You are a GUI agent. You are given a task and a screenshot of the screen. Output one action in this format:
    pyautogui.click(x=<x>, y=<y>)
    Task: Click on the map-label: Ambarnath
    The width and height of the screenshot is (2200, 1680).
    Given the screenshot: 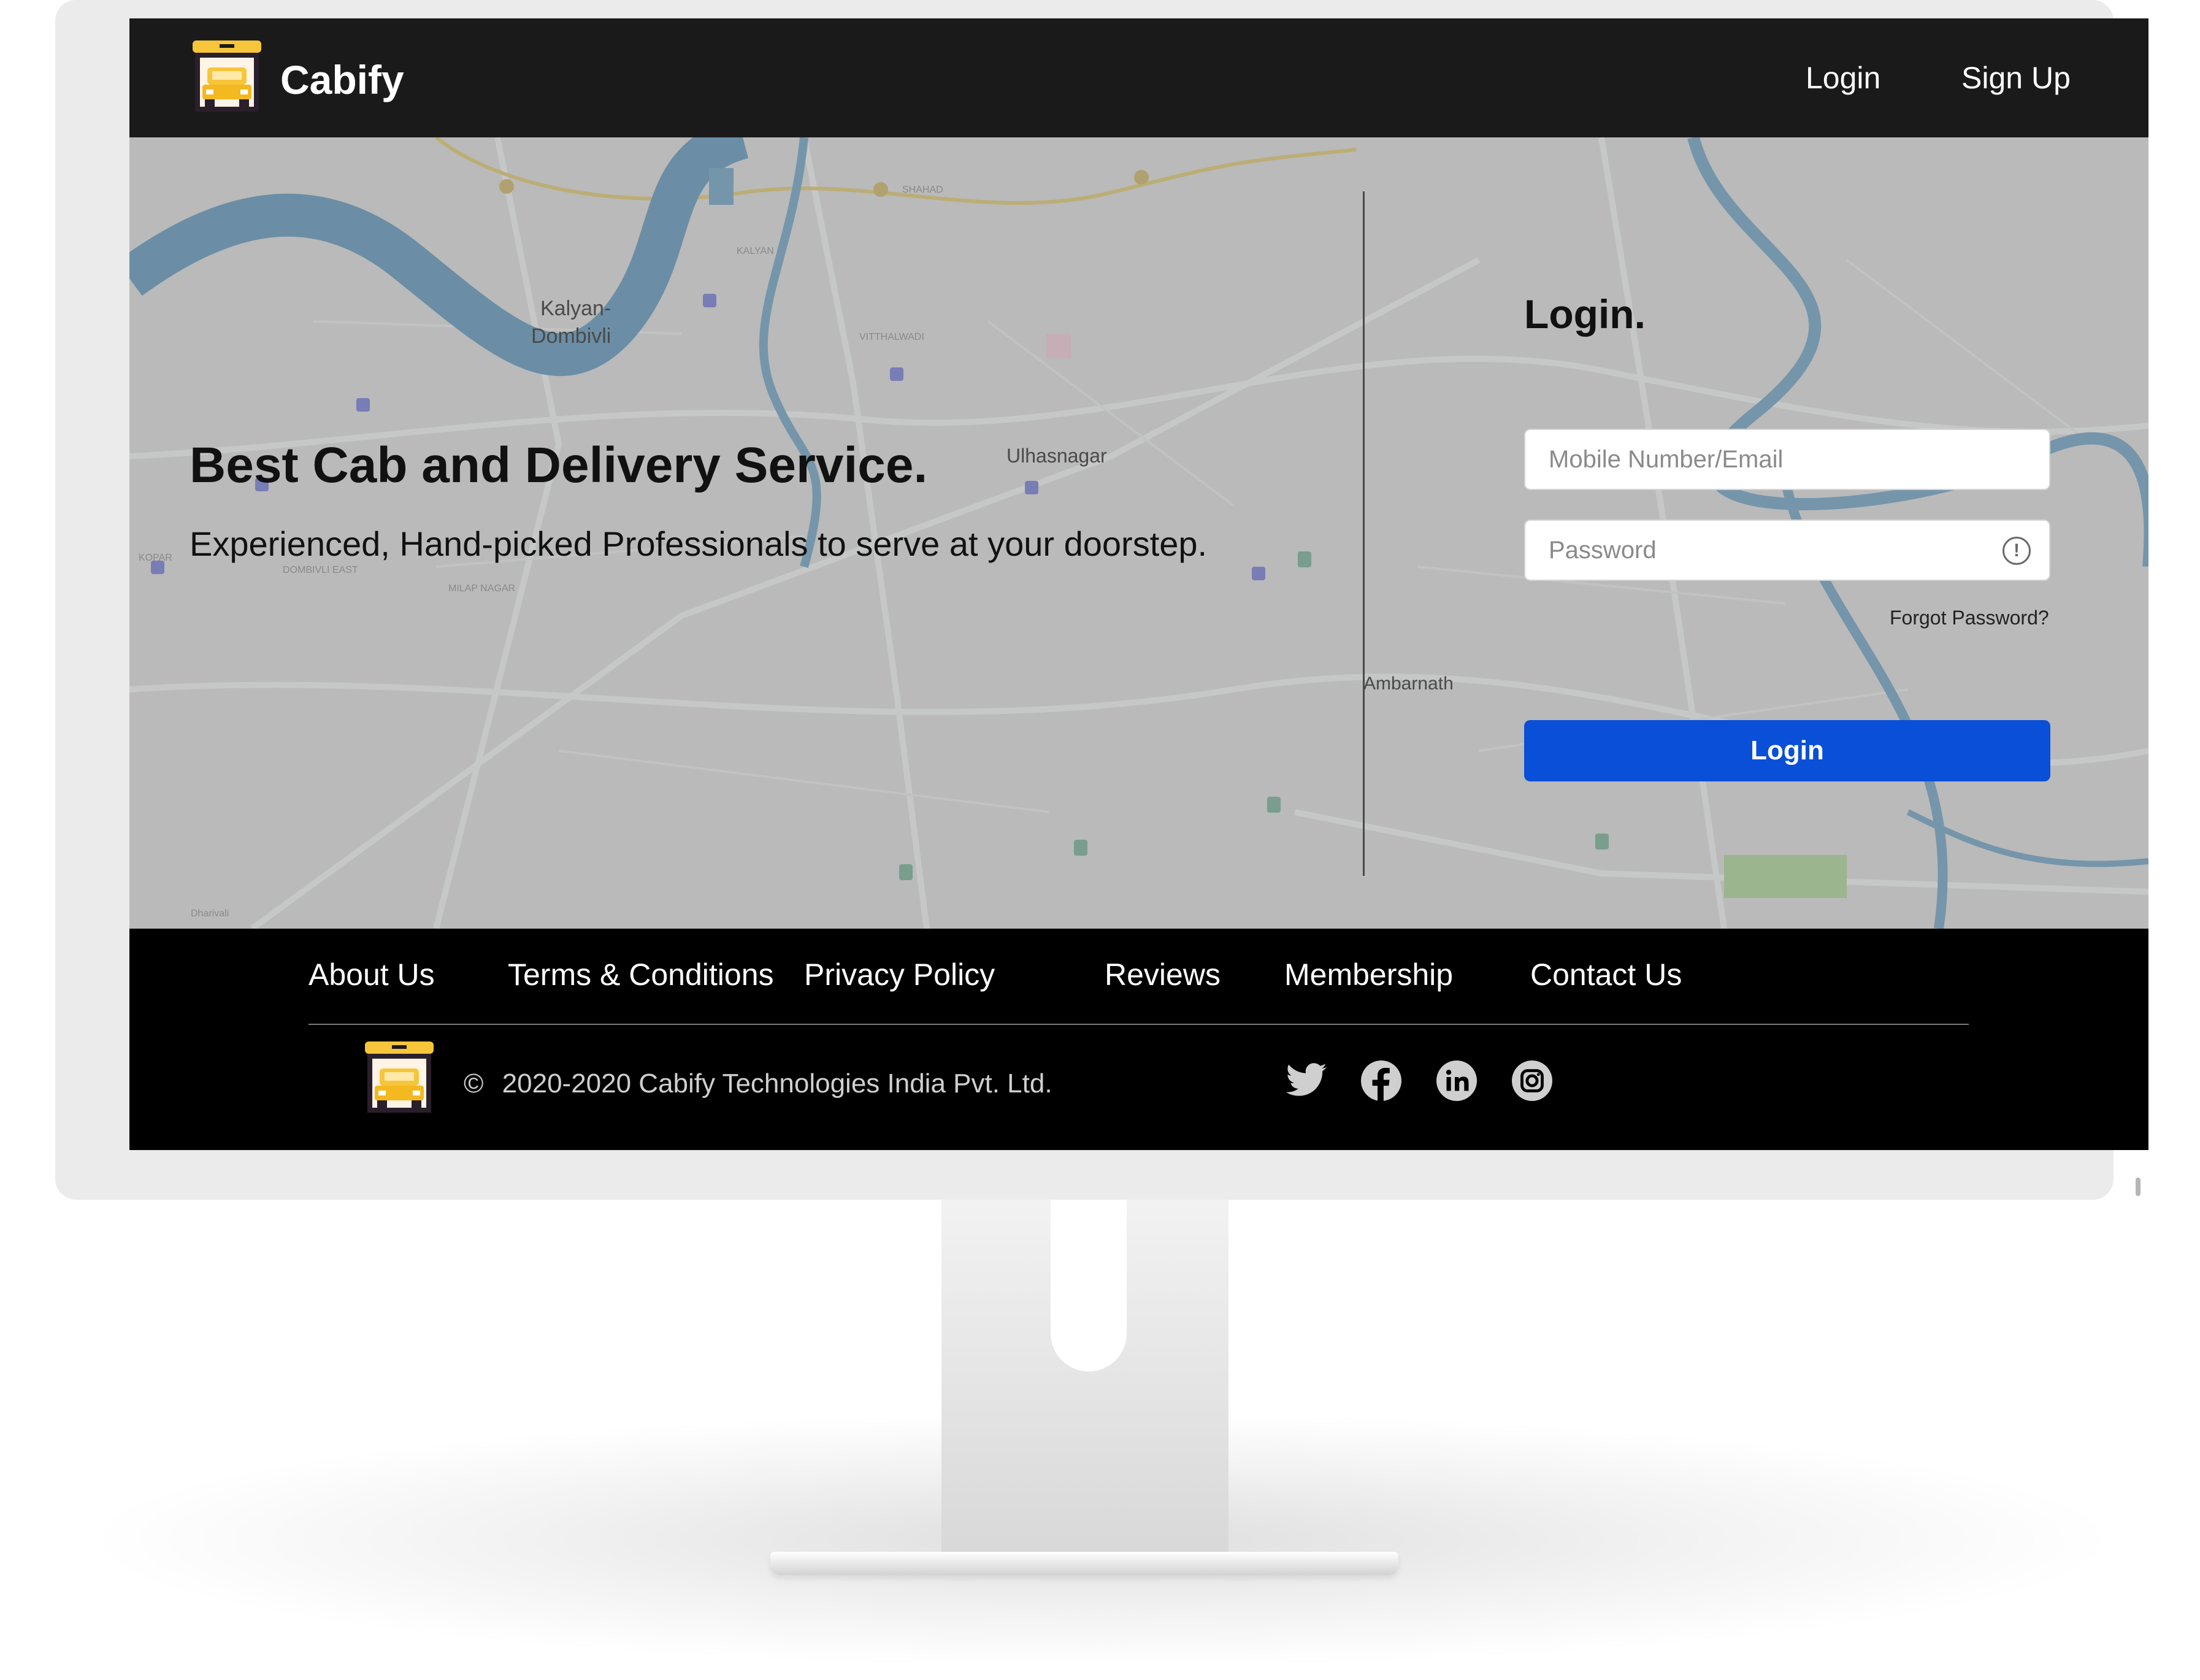 What is the action you would take?
    pyautogui.click(x=1408, y=683)
    